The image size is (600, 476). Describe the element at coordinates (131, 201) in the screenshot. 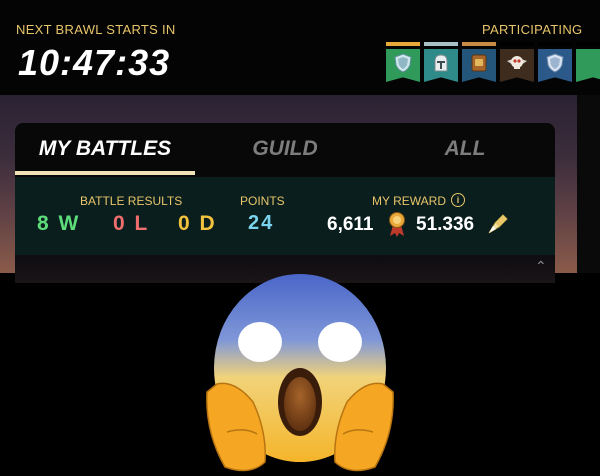

I see `battle-results-label: BATTLE RESULTS` at that location.